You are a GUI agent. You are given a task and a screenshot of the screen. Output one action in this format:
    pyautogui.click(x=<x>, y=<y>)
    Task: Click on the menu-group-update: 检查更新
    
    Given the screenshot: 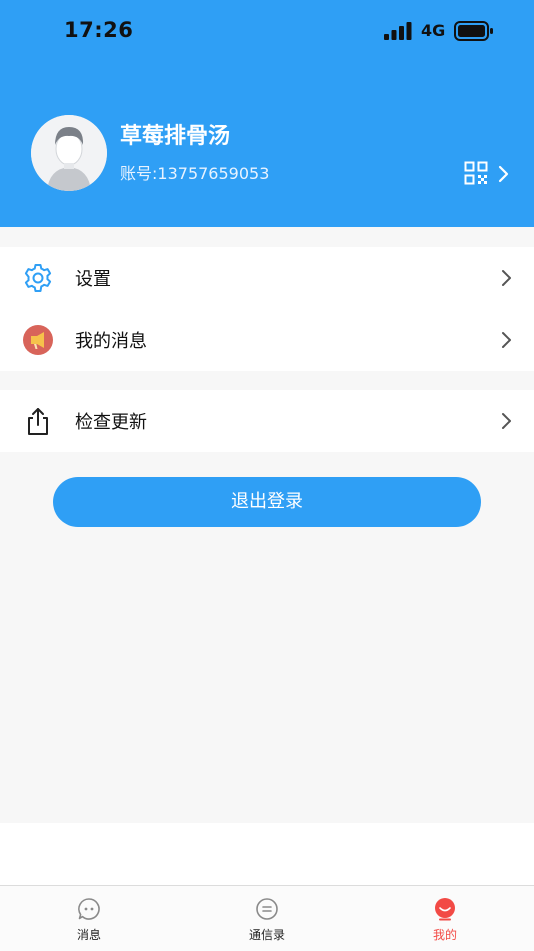 What is the action you would take?
    pyautogui.click(x=267, y=421)
    